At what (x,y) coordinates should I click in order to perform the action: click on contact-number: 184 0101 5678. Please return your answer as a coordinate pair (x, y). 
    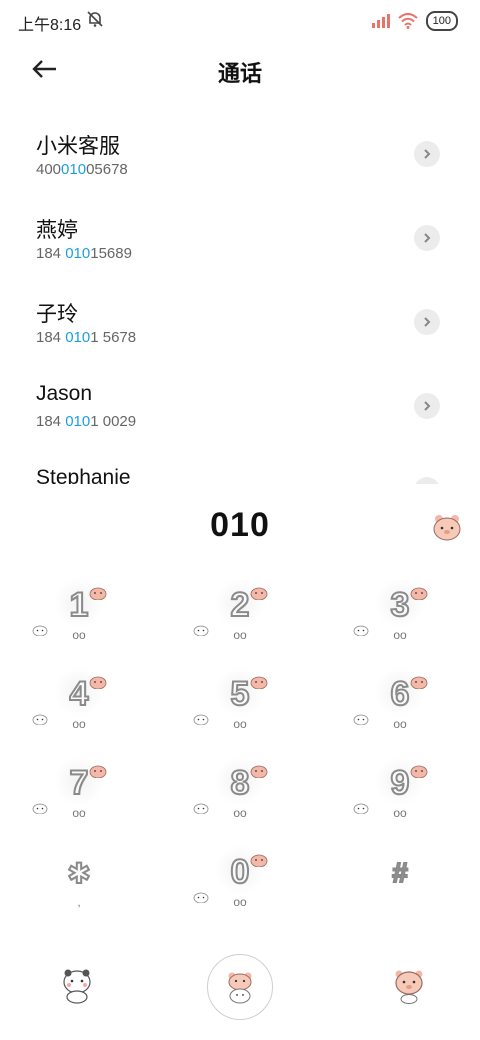
    Looking at the image, I should click on (86, 337).